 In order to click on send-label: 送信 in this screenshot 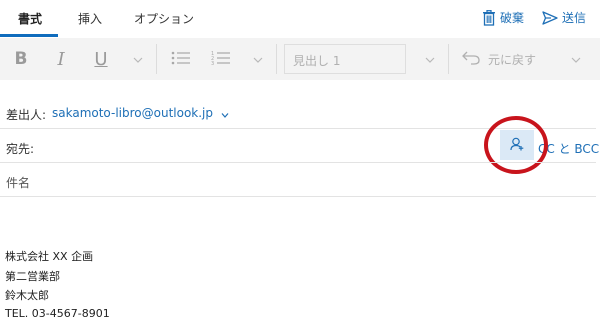, I will do `click(574, 18)`.